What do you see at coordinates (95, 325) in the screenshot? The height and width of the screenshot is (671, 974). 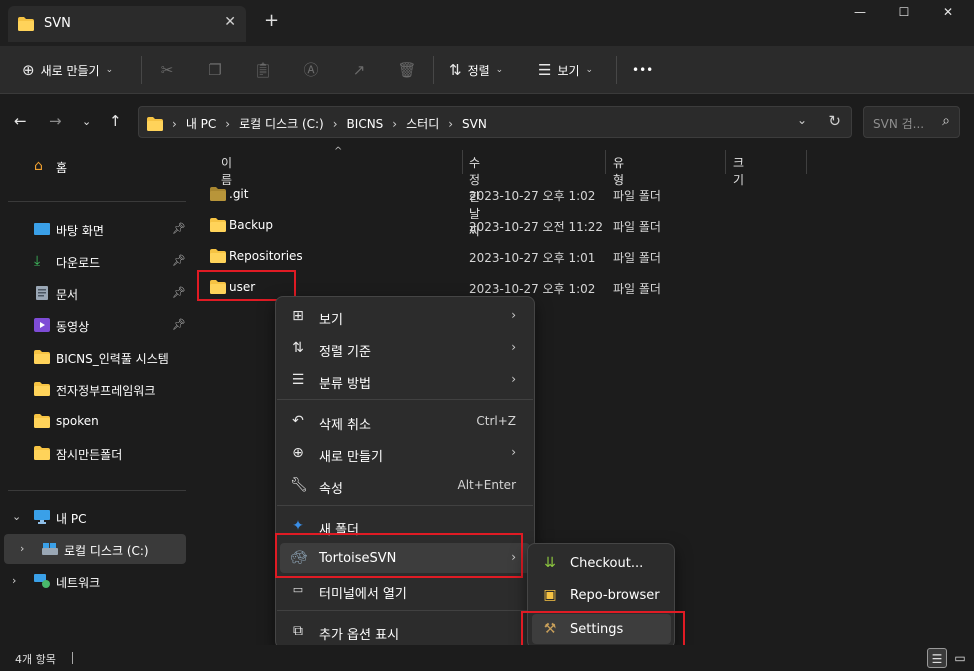 I see `sidebar-item-videos: 동영상 📌︎` at bounding box center [95, 325].